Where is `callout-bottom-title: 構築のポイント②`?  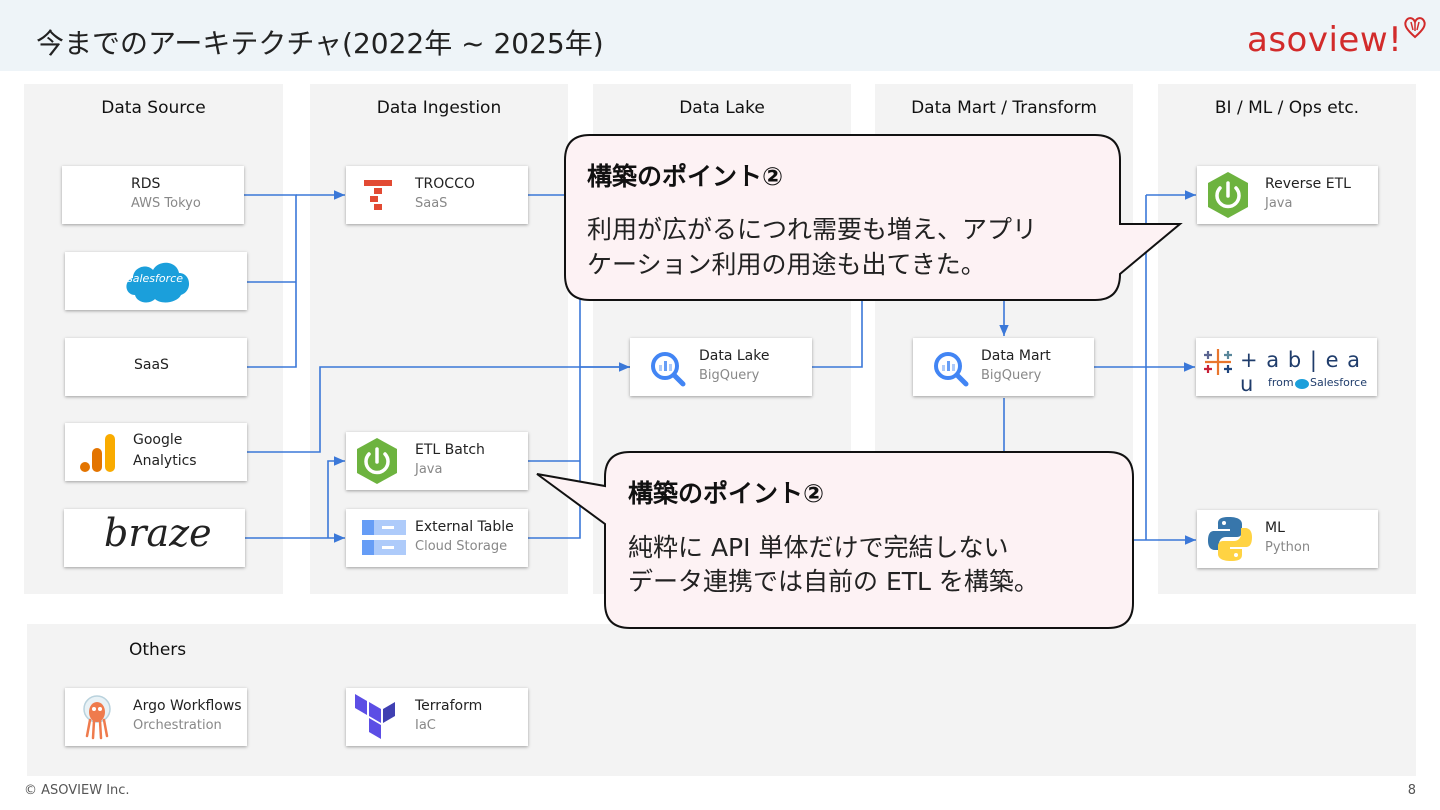 callout-bottom-title: 構築のポイント② is located at coordinates (726, 493).